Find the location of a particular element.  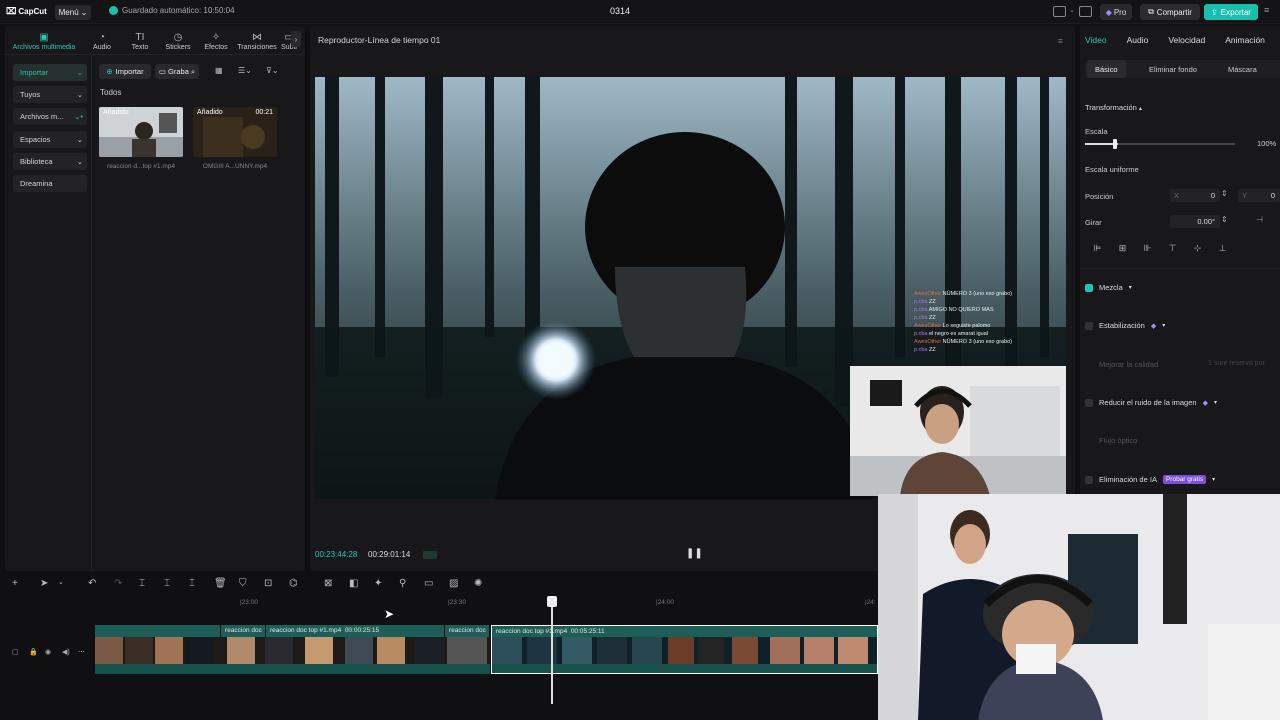

sidebar-item-spaces: Espacios ⌄ is located at coordinates (50, 139).